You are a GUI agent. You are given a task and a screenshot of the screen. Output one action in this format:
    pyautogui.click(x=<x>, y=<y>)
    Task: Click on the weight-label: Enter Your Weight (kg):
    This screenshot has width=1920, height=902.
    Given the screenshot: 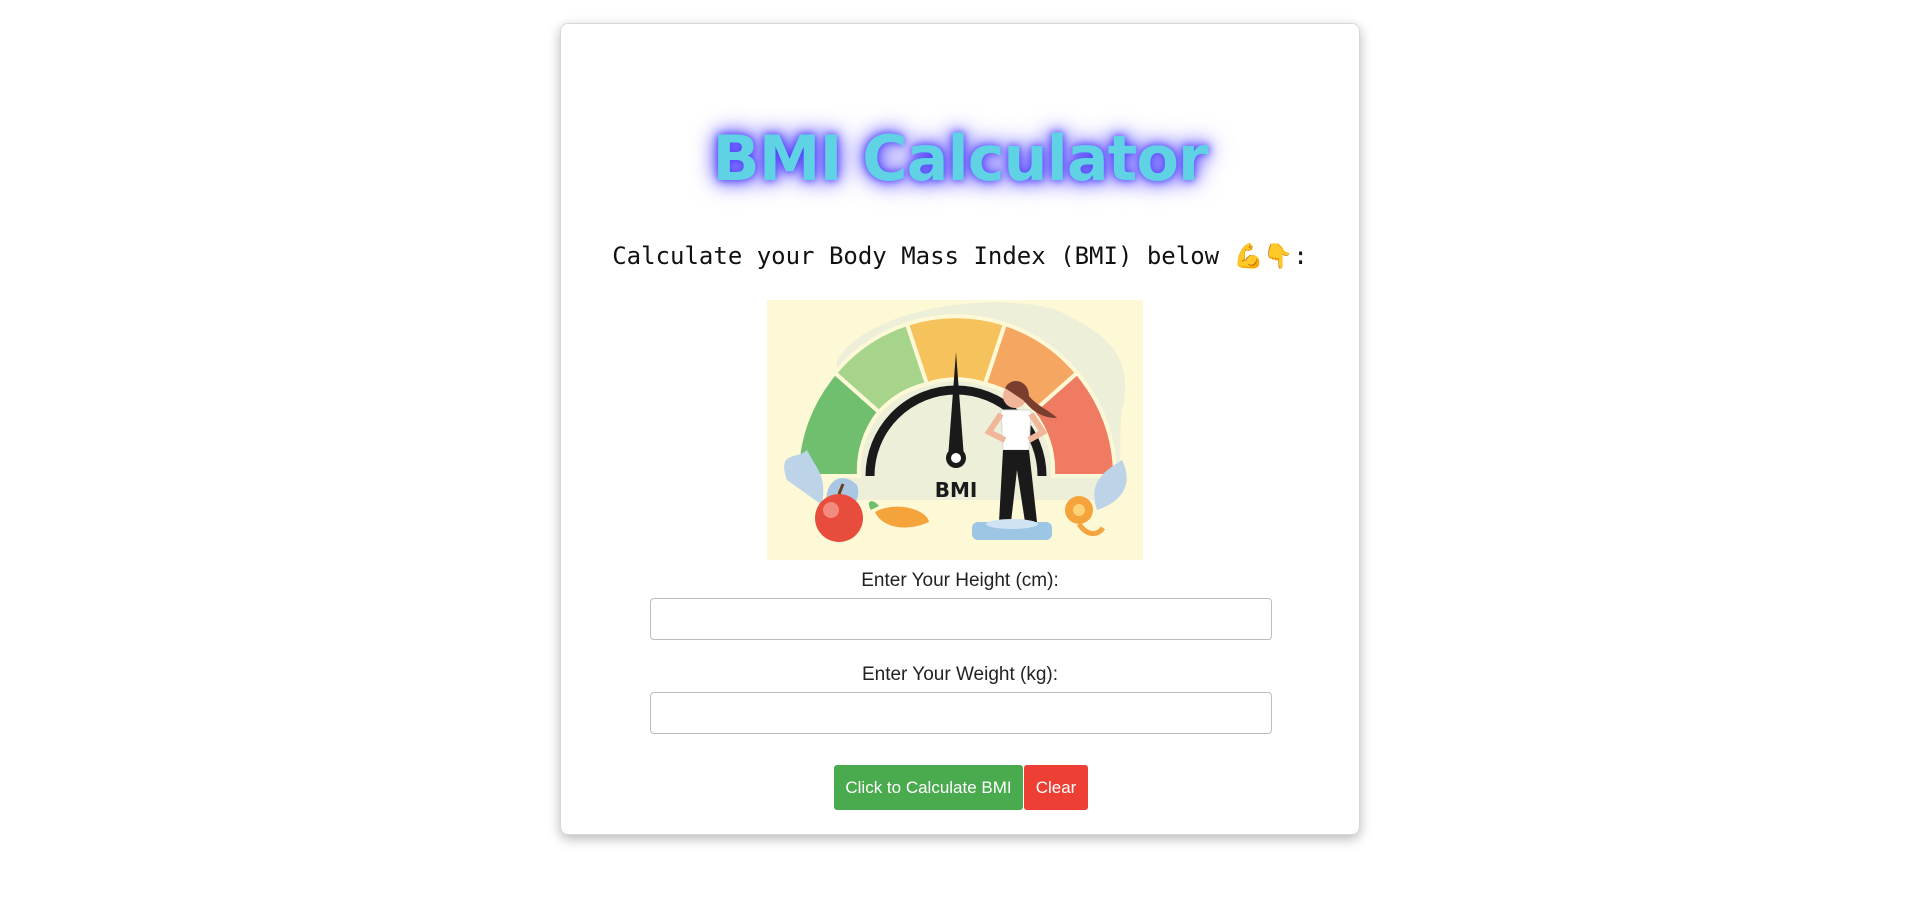 What is the action you would take?
    pyautogui.click(x=960, y=674)
    